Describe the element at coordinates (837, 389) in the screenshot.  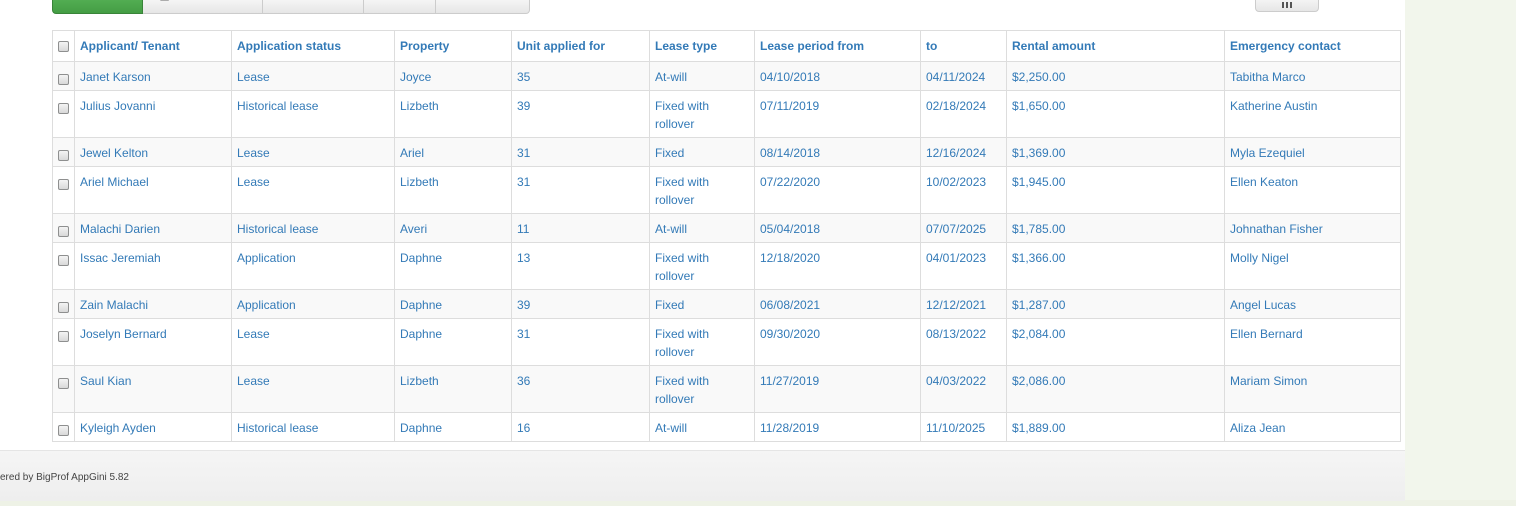
I see `lease-from-cell: 11/27/2019` at that location.